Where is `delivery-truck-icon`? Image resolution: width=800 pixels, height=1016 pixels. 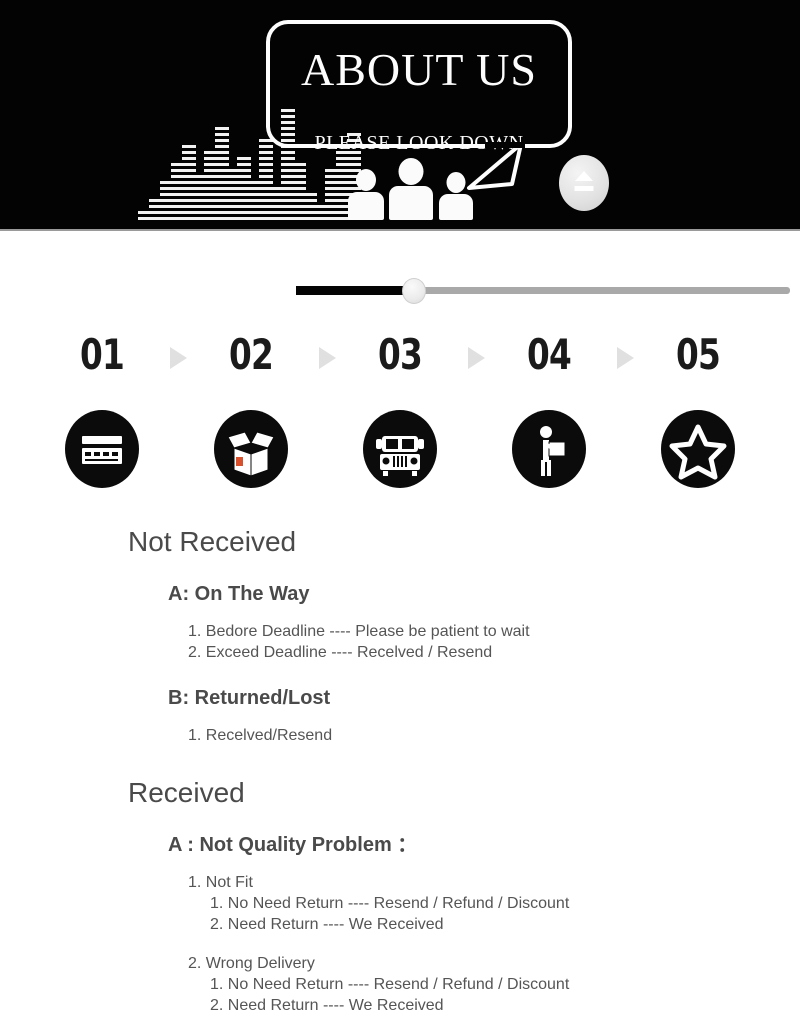 delivery-truck-icon is located at coordinates (400, 449).